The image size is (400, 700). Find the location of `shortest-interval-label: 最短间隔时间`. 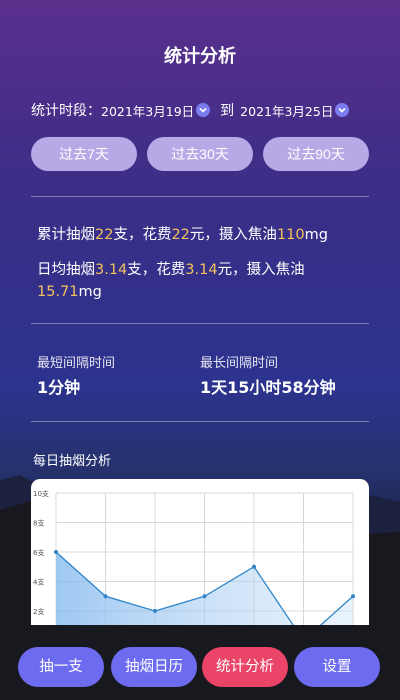

shortest-interval-label: 最短间隔时间 is located at coordinates (76, 363).